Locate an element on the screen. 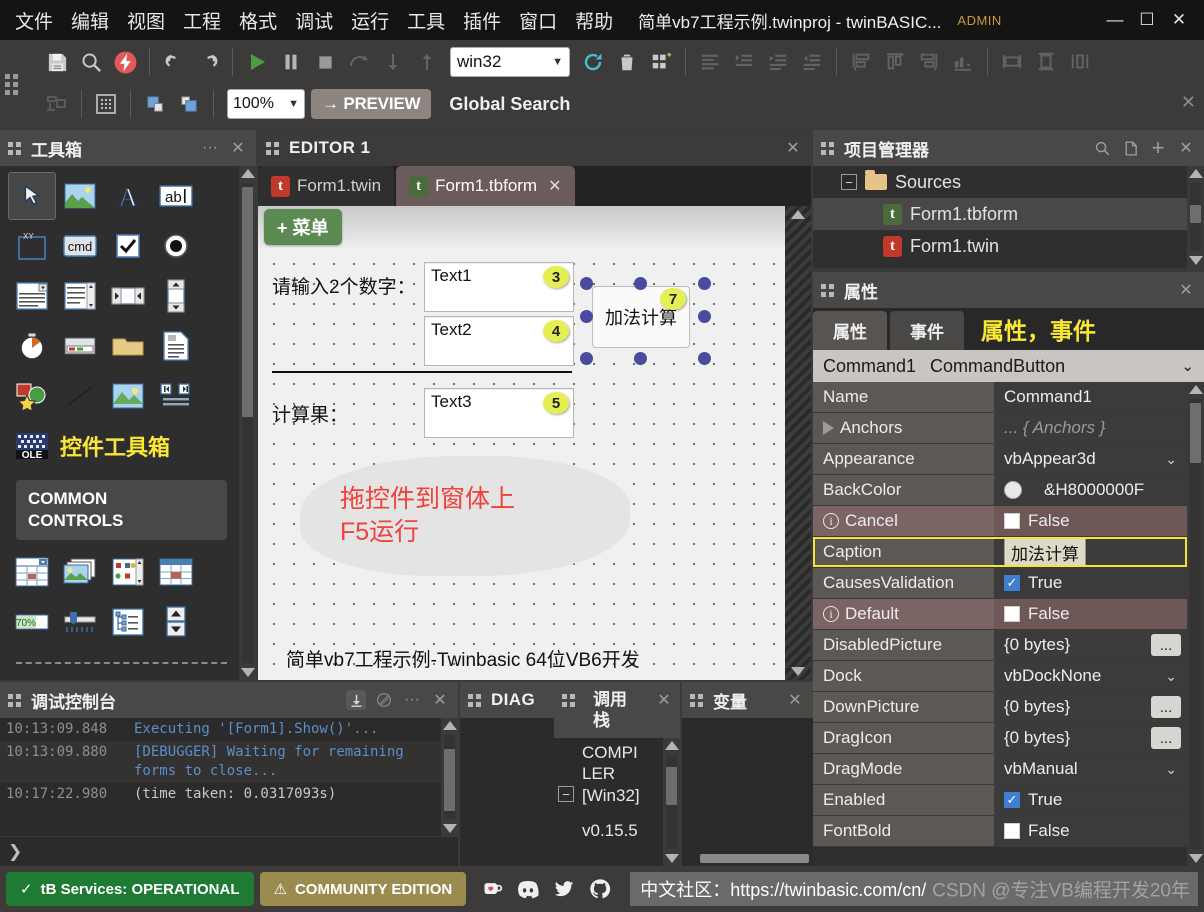 Image resolution: width=1204 pixels, height=912 pixels. pause-icon is located at coordinates (291, 62).